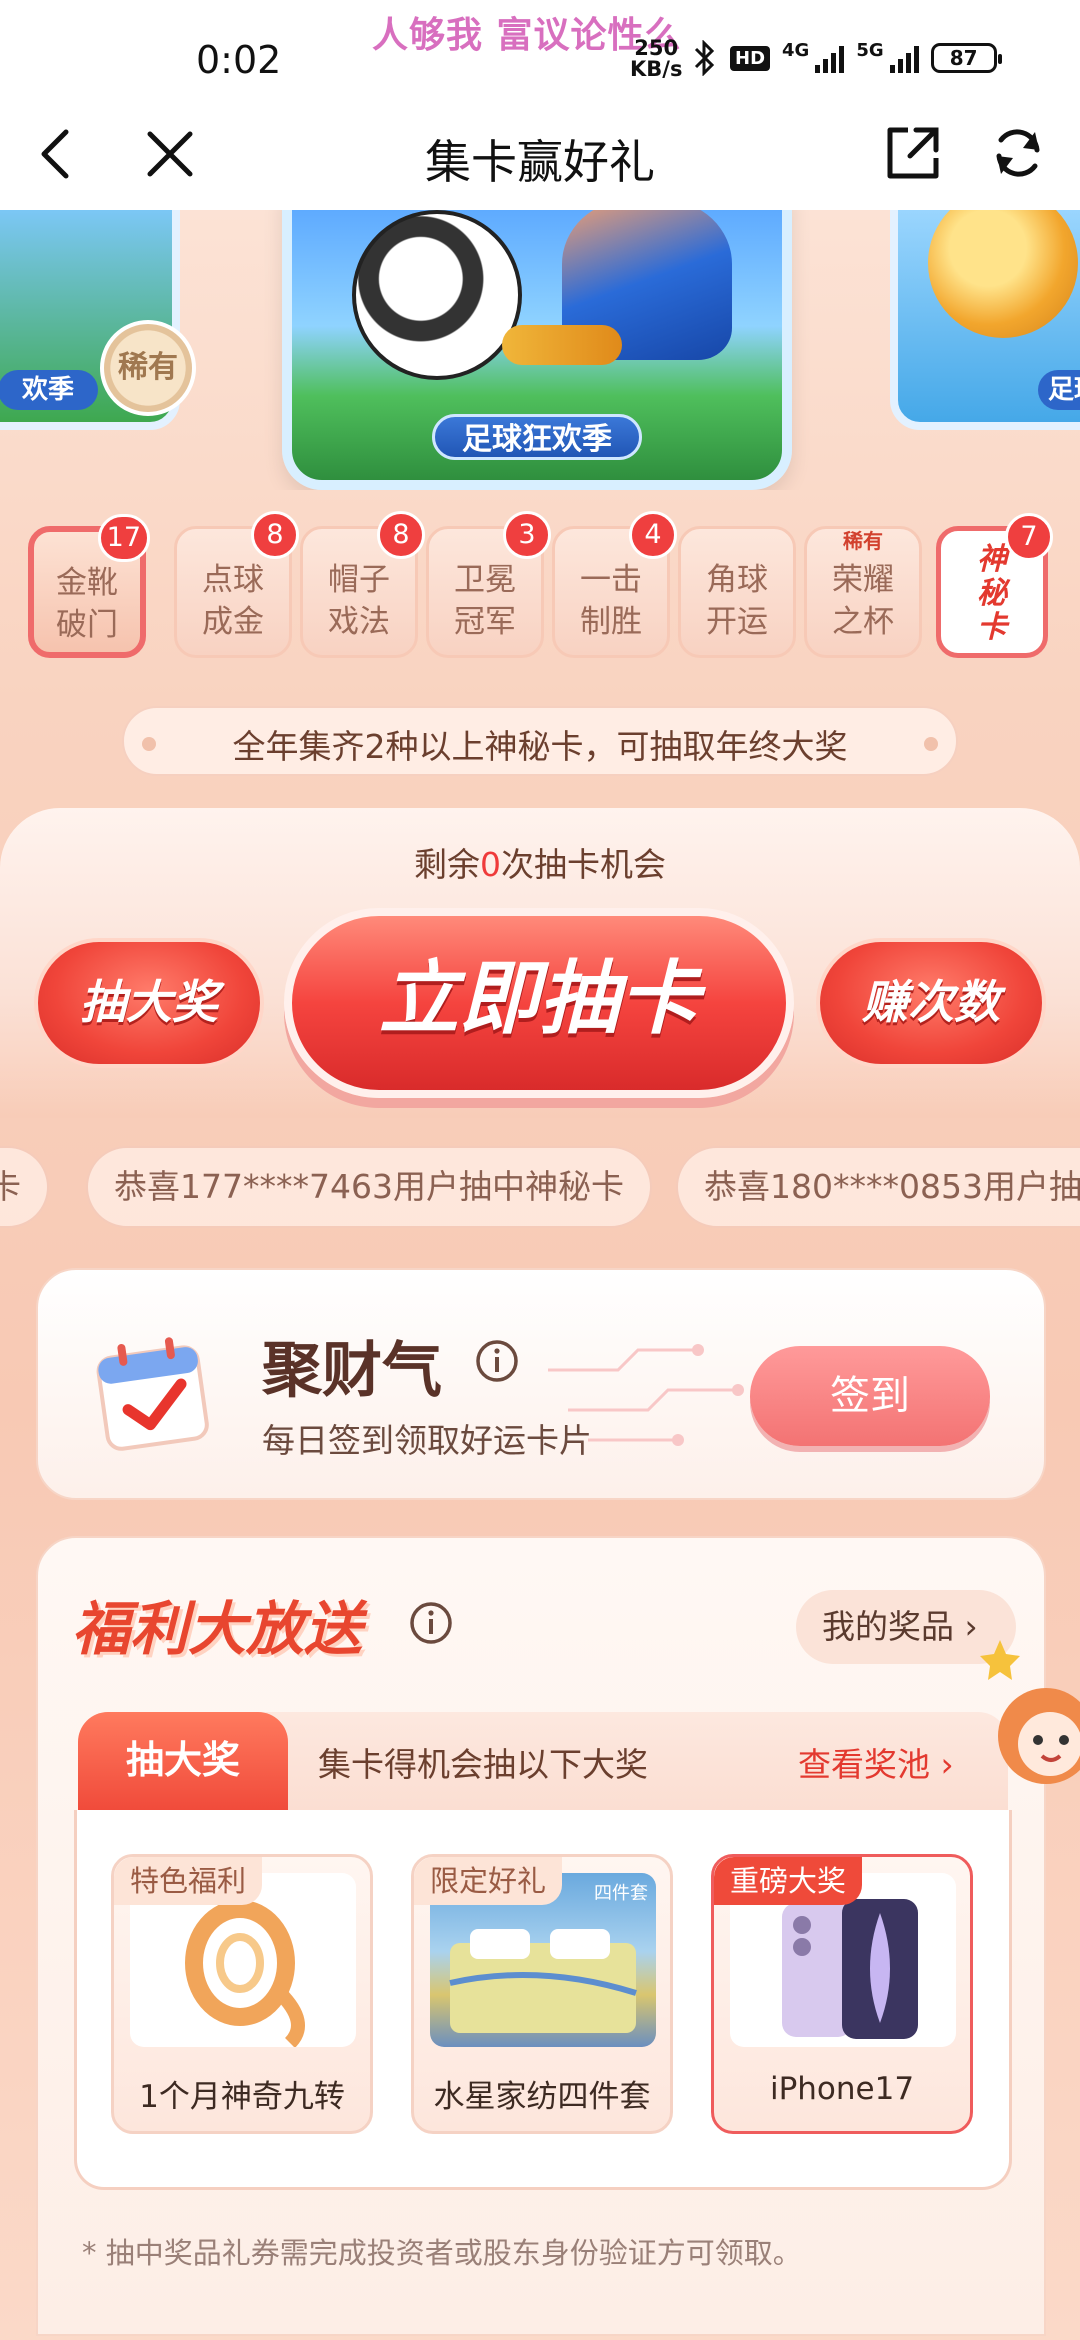  I want to click on mascot-icon, so click(1030, 1725).